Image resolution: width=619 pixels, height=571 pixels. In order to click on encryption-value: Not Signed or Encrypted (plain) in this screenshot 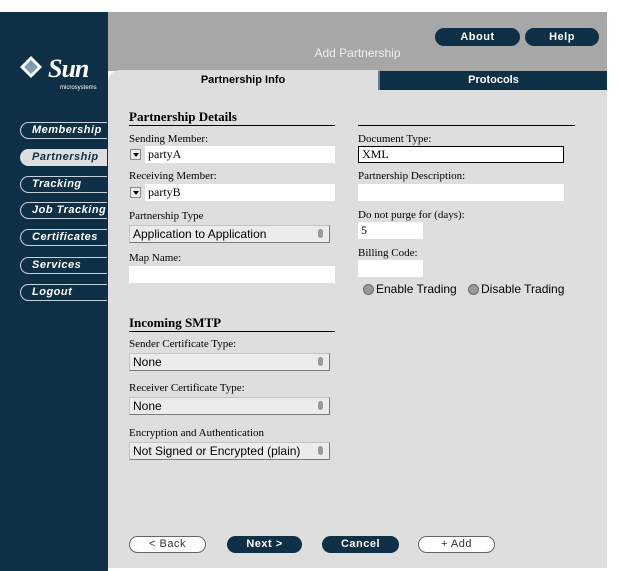, I will do `click(217, 451)`.